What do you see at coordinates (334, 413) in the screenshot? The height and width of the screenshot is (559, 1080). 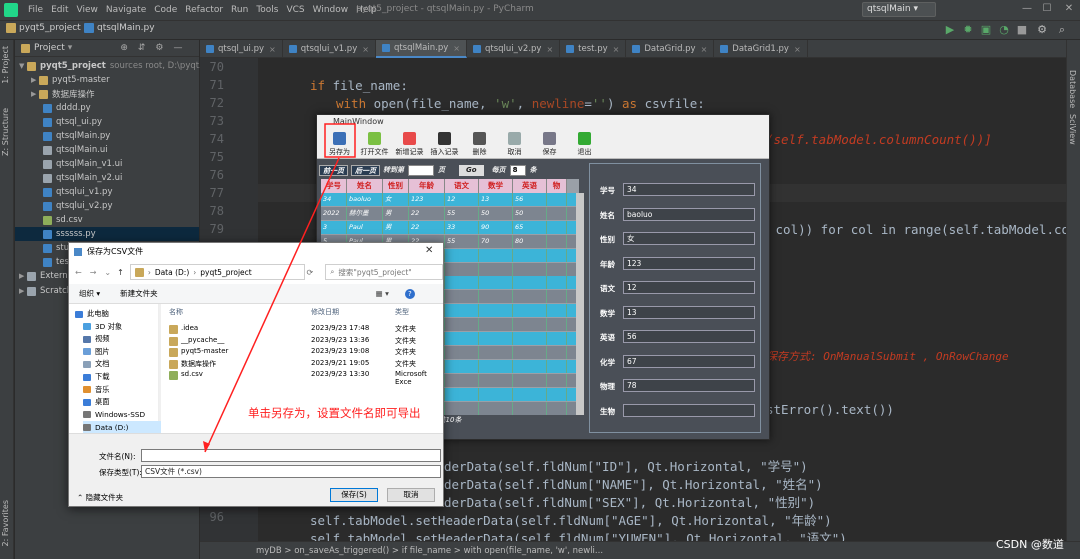 I see `annotation-text: 单击另存为，设置文件名即可导出` at bounding box center [334, 413].